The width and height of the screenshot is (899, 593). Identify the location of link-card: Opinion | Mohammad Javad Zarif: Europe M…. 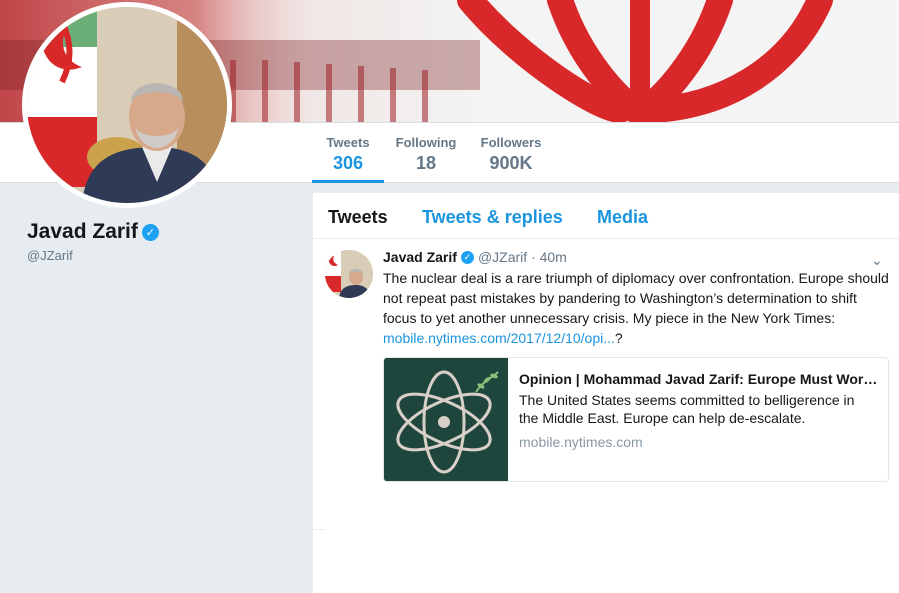
(636, 419).